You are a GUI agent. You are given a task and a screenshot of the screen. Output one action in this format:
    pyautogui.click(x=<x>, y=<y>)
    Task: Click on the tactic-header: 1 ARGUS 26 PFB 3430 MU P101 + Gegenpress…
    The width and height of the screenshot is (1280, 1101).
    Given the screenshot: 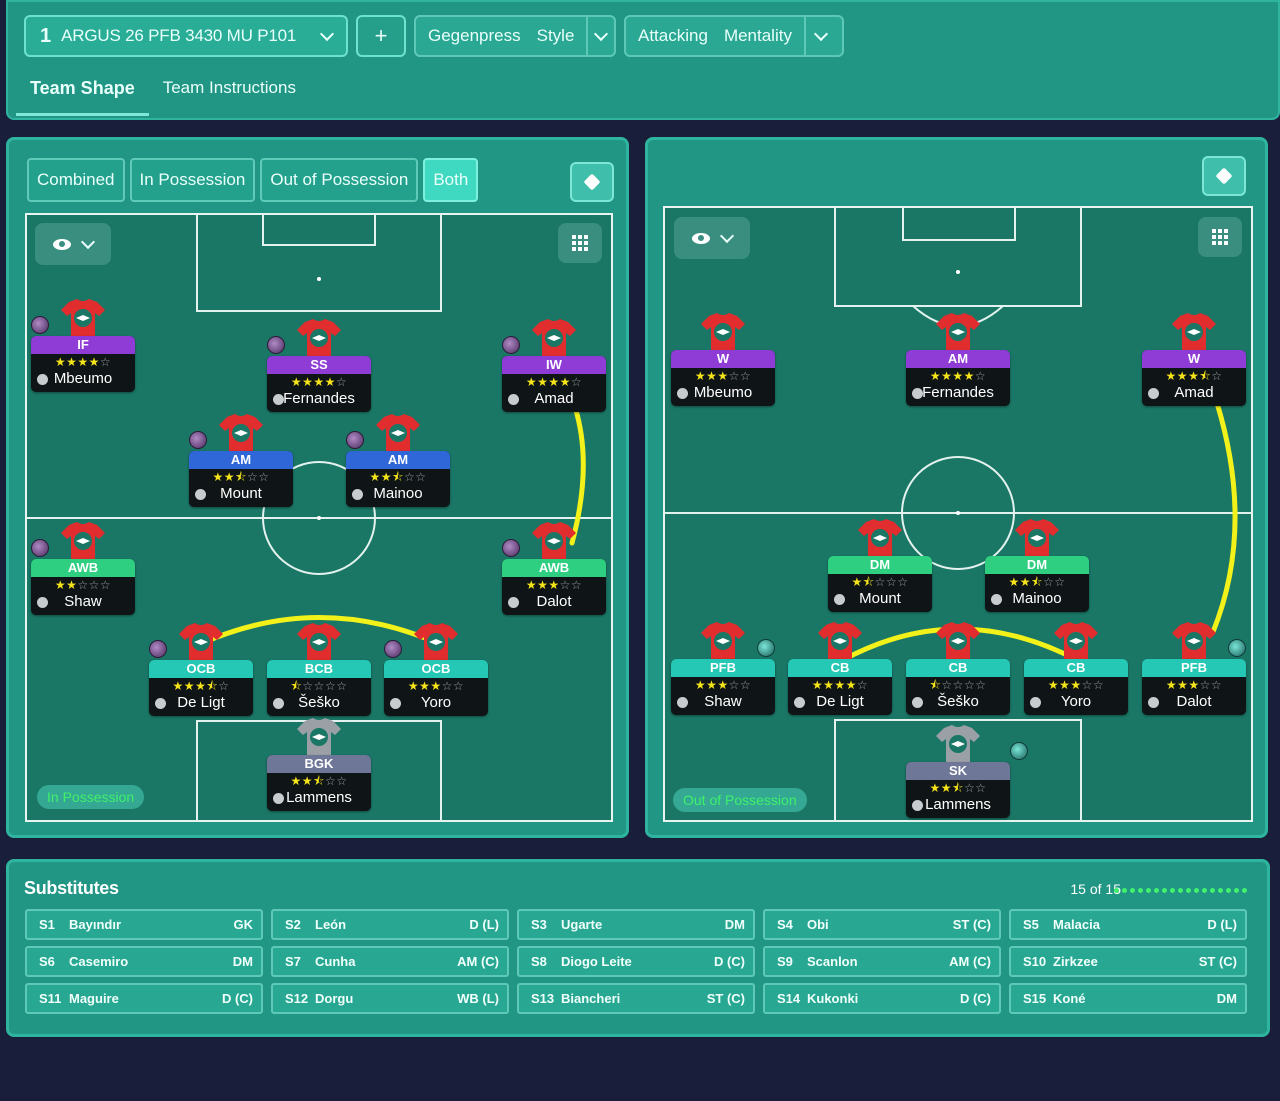 What is the action you would take?
    pyautogui.click(x=643, y=60)
    